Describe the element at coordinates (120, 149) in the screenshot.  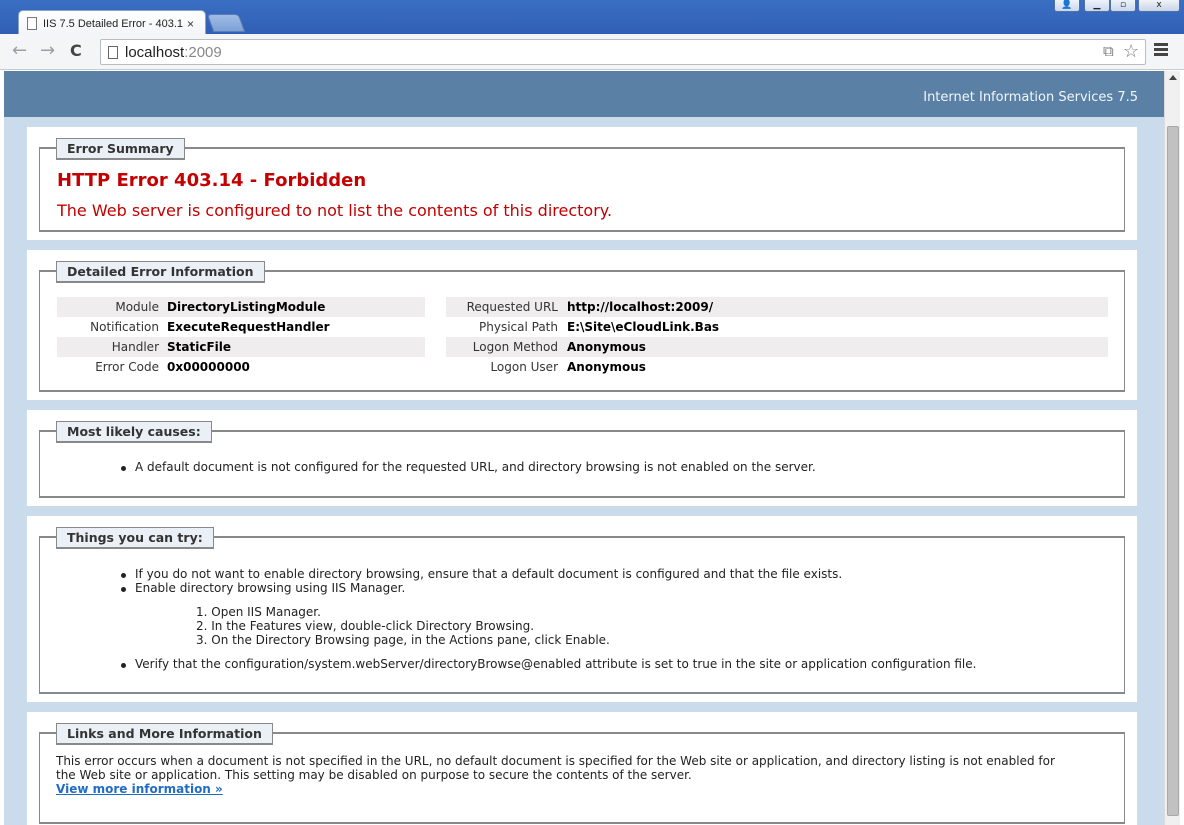
I see `error-summary-legend: Error Summary` at that location.